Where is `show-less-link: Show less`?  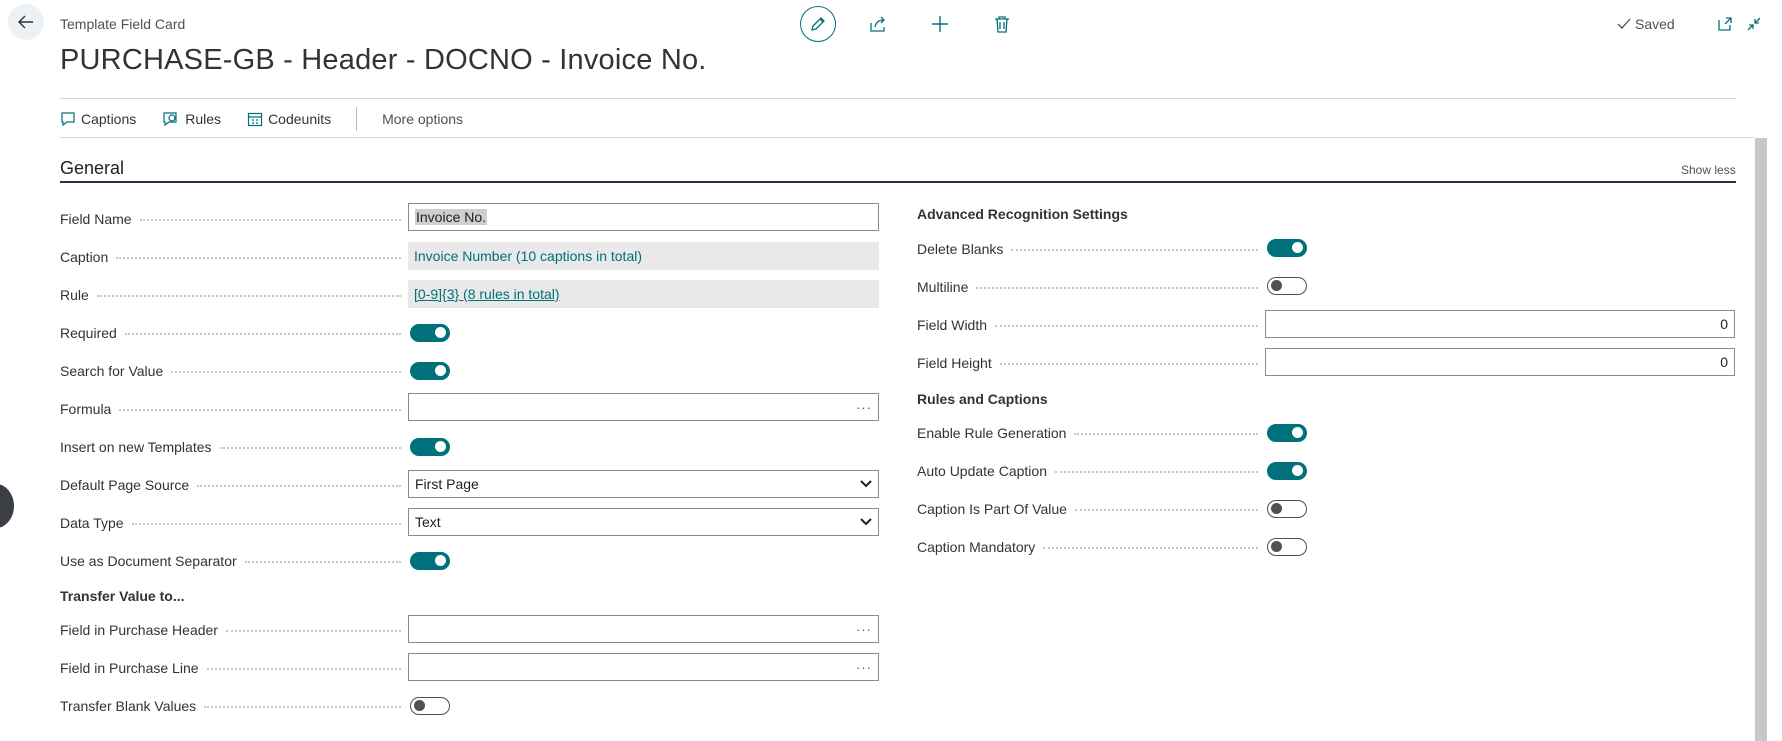 show-less-link: Show less is located at coordinates (1708, 170).